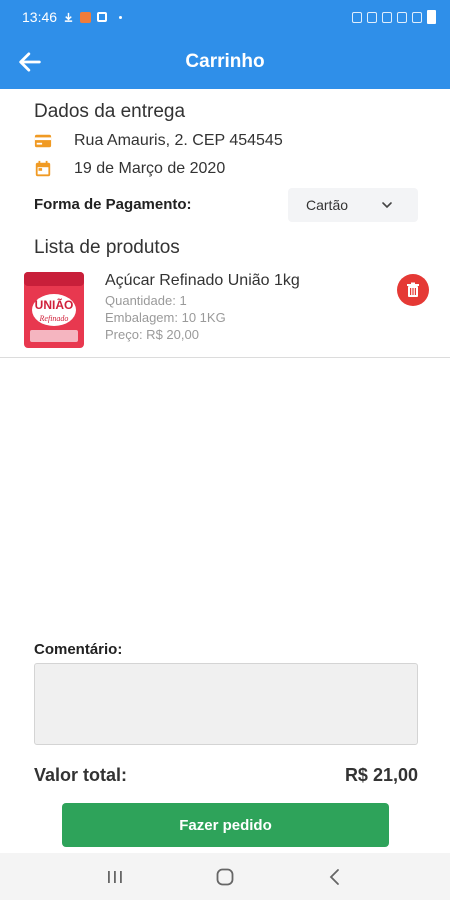 This screenshot has height=900, width=450. I want to click on page-title: Carrinho, so click(225, 61).